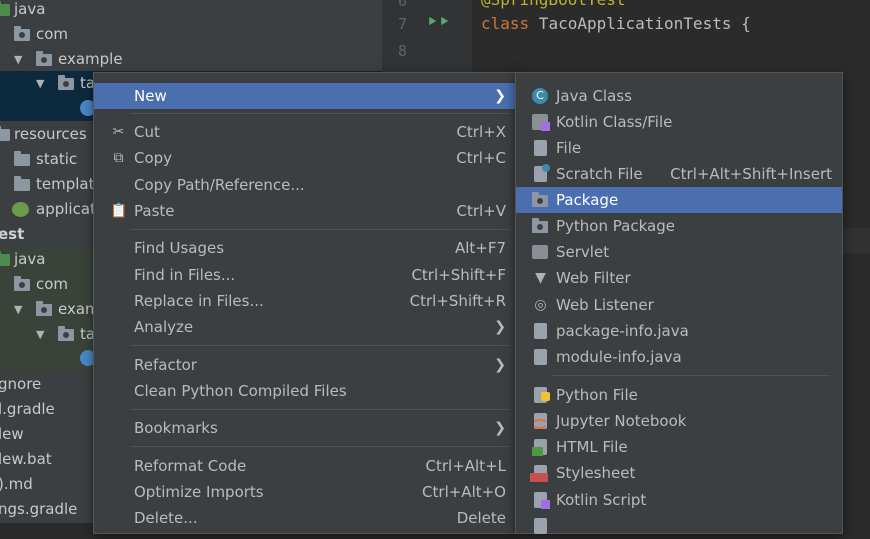 The height and width of the screenshot is (539, 870). Describe the element at coordinates (39, 509) in the screenshot. I see `tree-label: ngs.gradle` at that location.